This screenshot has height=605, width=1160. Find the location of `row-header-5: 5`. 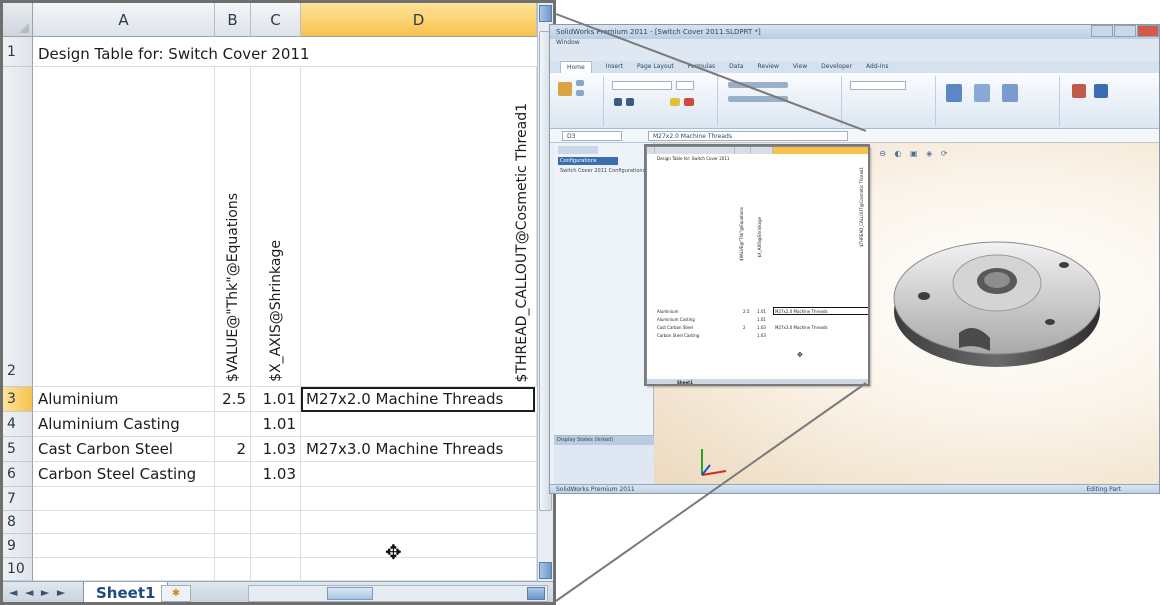

row-header-5: 5 is located at coordinates (18, 449).